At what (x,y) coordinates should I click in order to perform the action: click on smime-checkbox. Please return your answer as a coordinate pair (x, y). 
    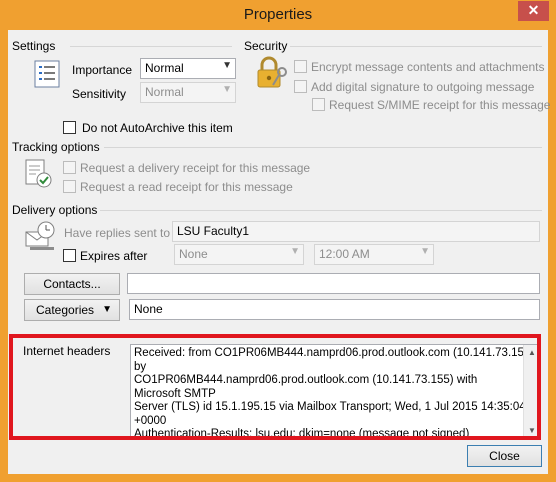
    Looking at the image, I should click on (318, 104).